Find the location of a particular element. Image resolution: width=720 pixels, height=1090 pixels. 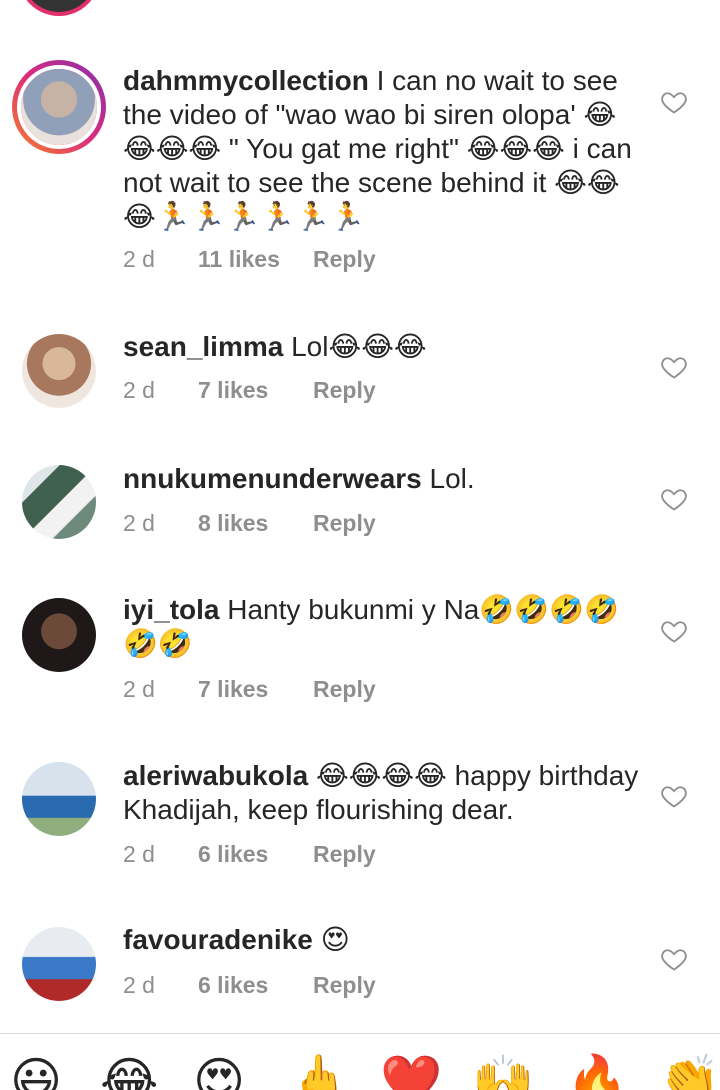

comment-text: sean_limma Lol😂😂😂 is located at coordinates (383, 347).